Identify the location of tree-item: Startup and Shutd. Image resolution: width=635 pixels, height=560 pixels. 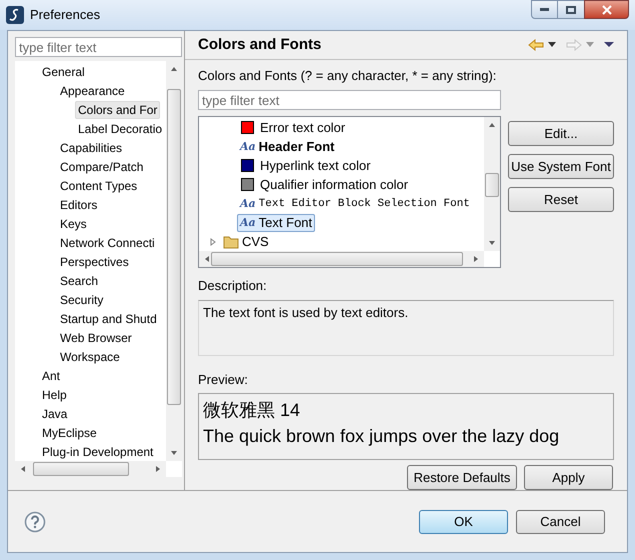
(108, 319).